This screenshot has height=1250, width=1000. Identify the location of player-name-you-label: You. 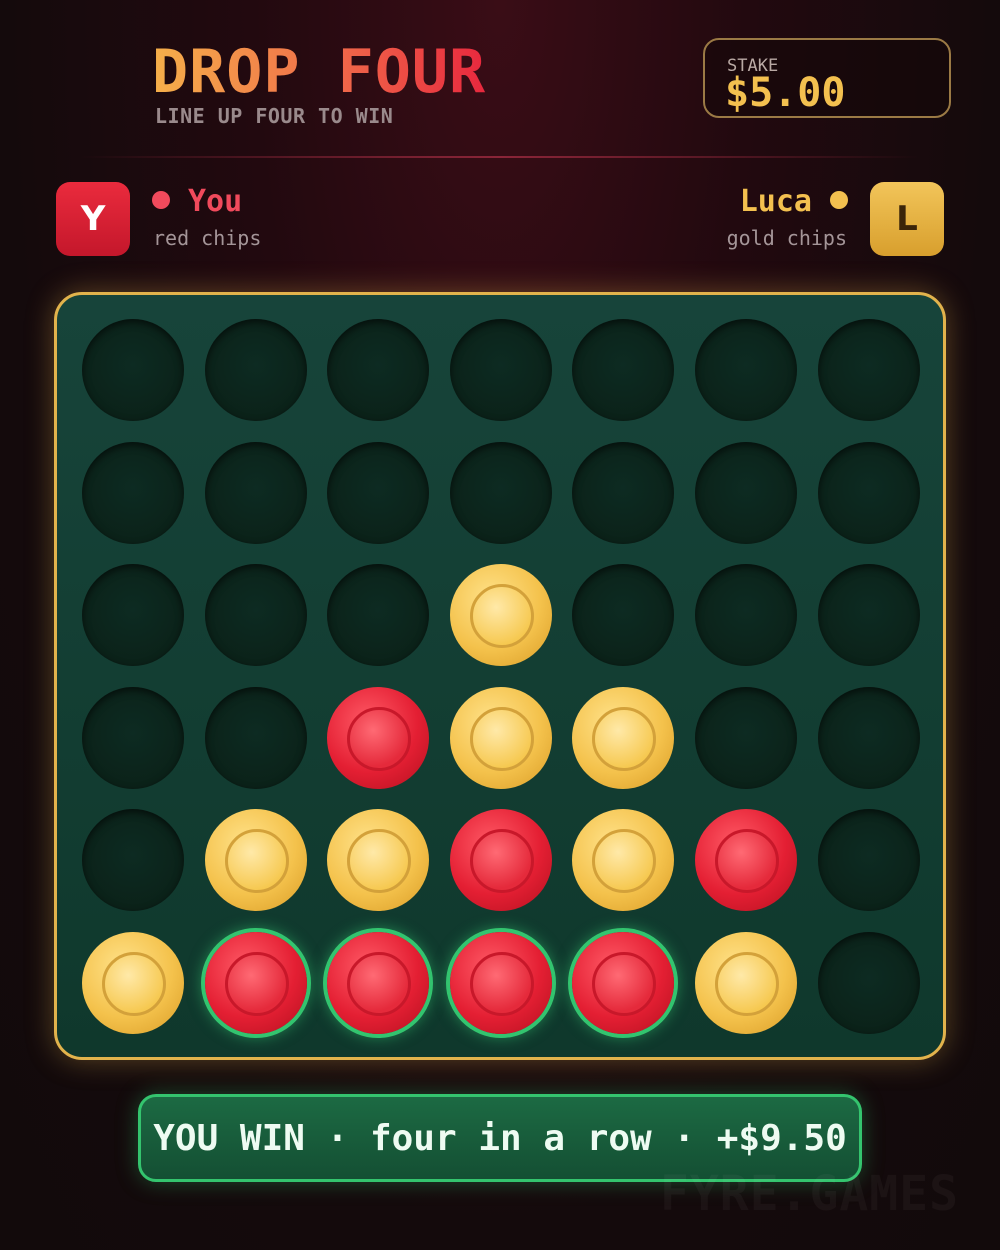
(215, 201).